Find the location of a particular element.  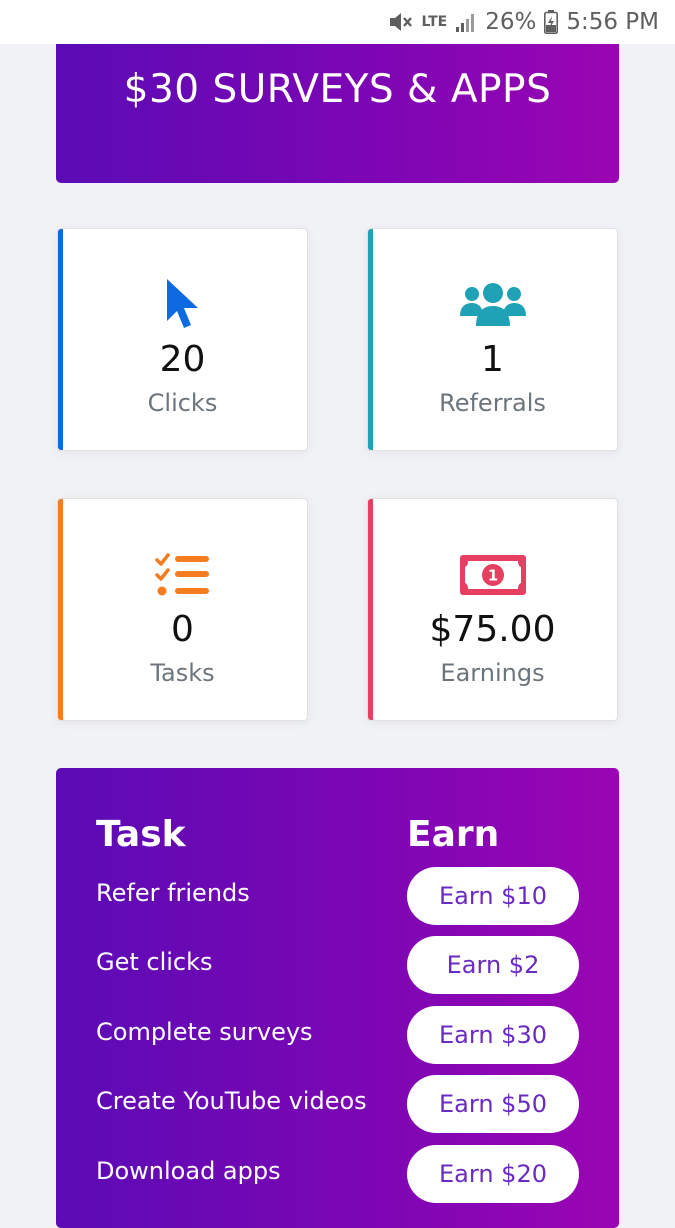

stat-card-earnings: 1 $75.00 Earnings is located at coordinates (492, 609).